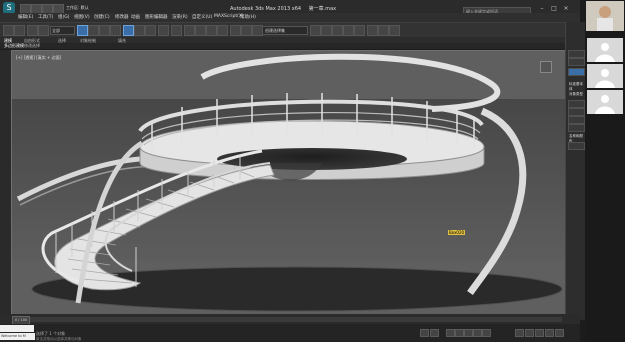 Image resolution: width=625 pixels, height=342 pixels. Describe the element at coordinates (32, 30) in the screenshot. I see `link-icon` at that location.